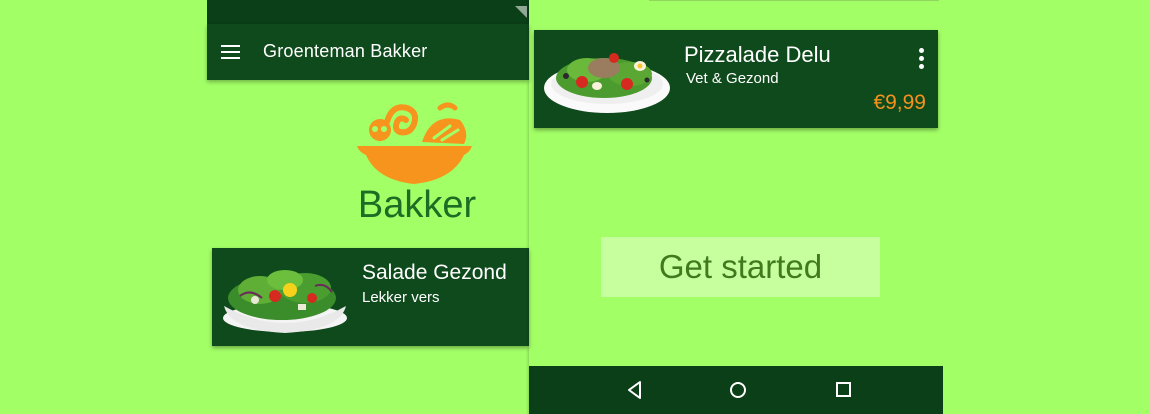  Describe the element at coordinates (757, 54) in the screenshot. I see `card-title: Pizzalade Delu` at that location.